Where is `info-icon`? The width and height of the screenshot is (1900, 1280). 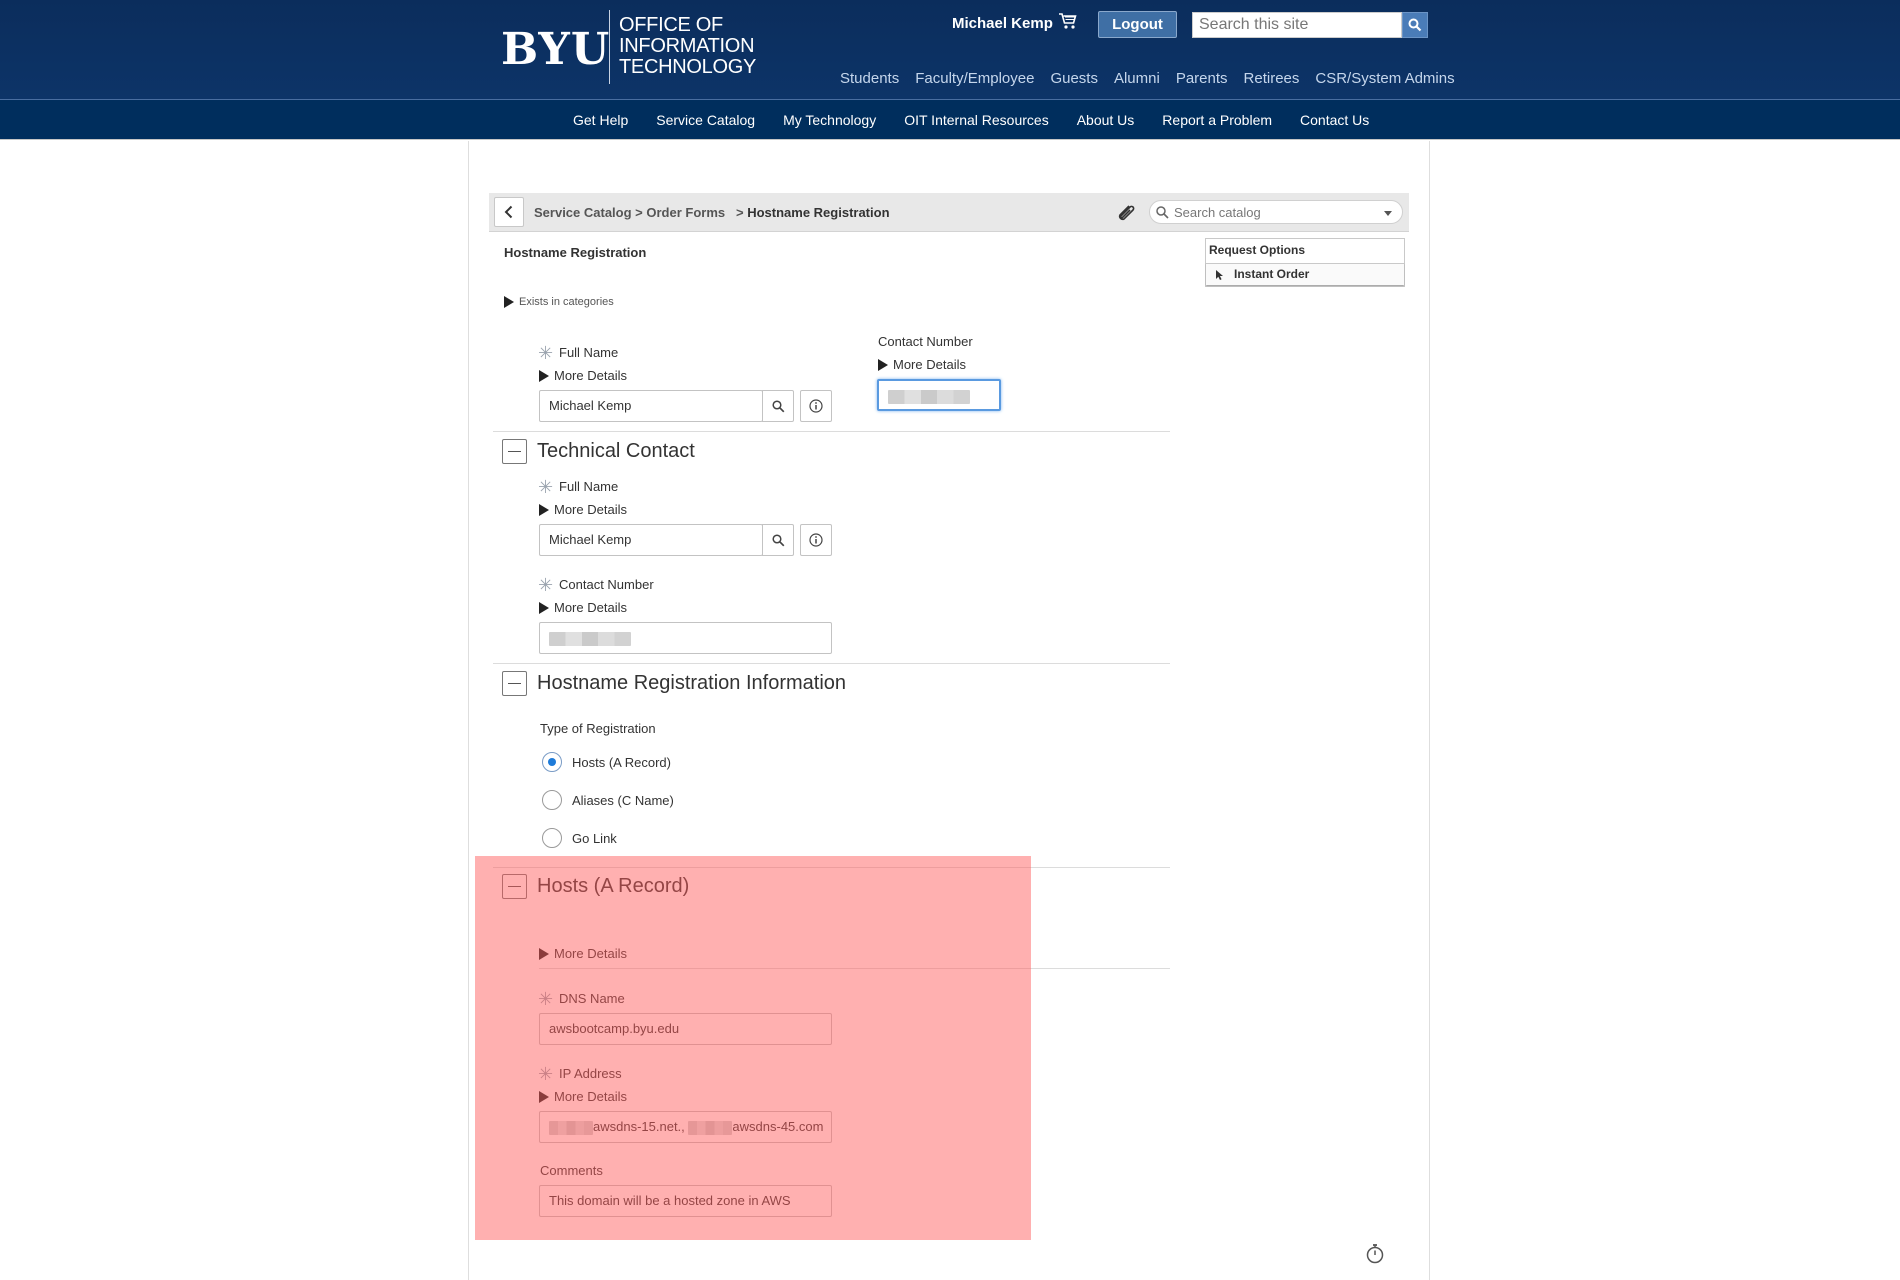
info-icon is located at coordinates (816, 540).